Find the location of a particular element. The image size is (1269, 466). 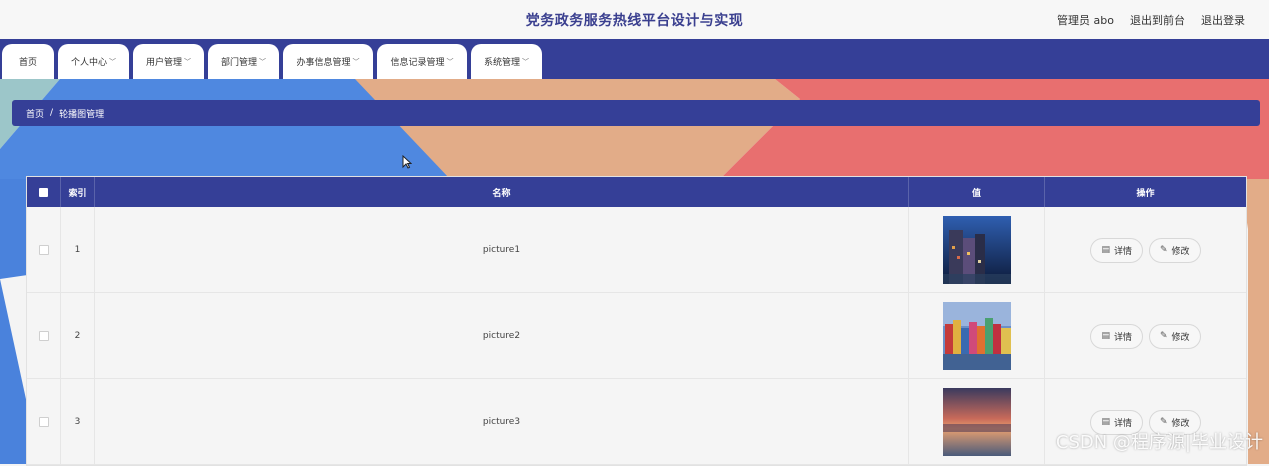

header-index: 索引 is located at coordinates (78, 192).